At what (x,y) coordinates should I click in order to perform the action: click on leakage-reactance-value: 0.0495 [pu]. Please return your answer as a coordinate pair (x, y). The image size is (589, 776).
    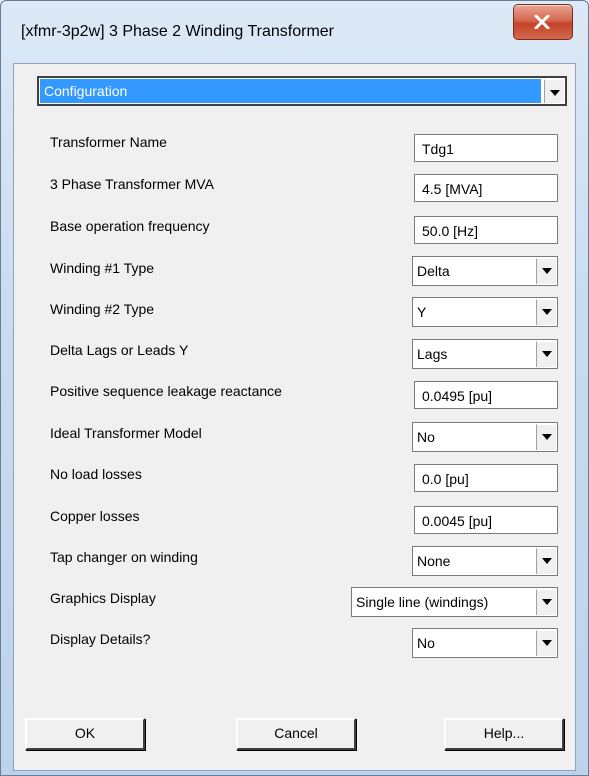
    Looking at the image, I should click on (457, 396).